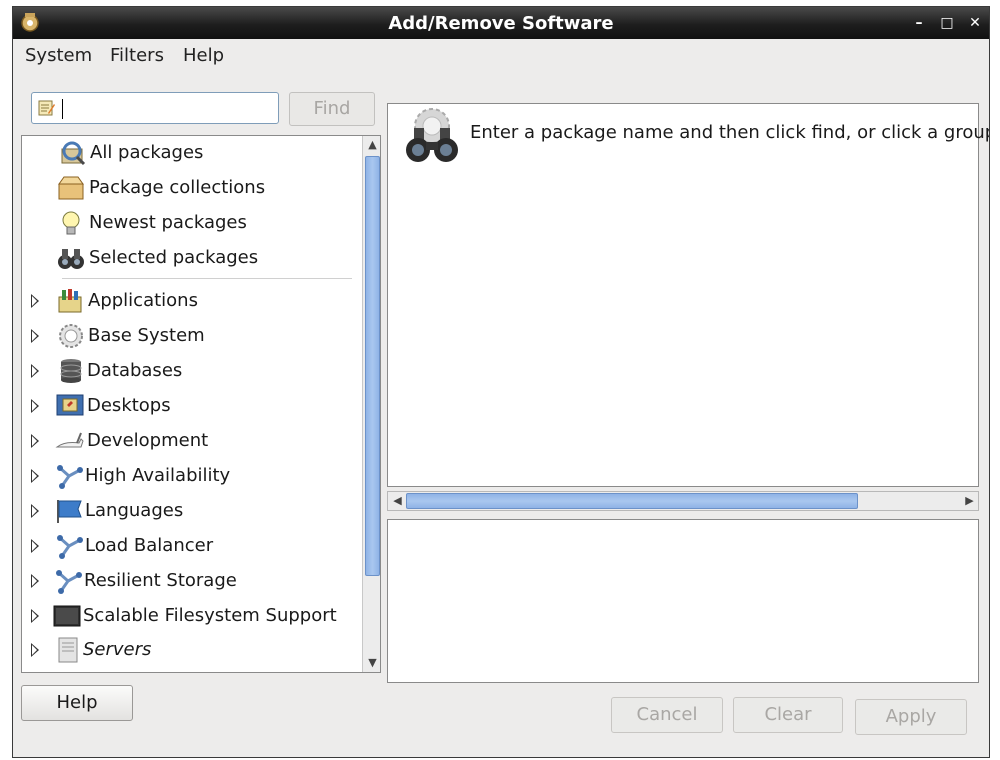 The image size is (1000, 760). Describe the element at coordinates (58, 55) in the screenshot. I see `menu-system: System` at that location.